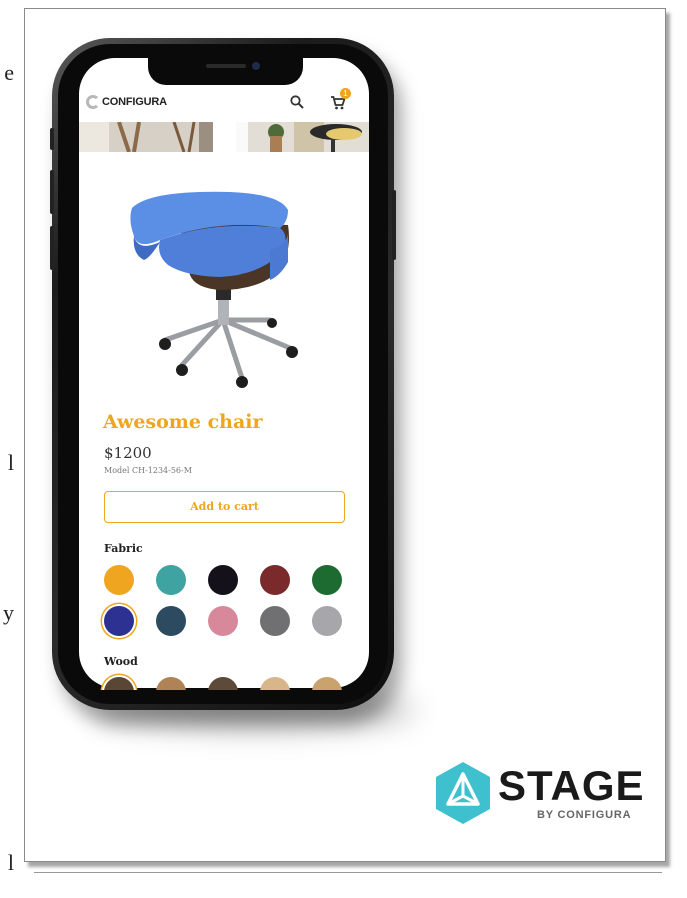 The image size is (687, 898). I want to click on stage-brand-title: STAGE, so click(571, 785).